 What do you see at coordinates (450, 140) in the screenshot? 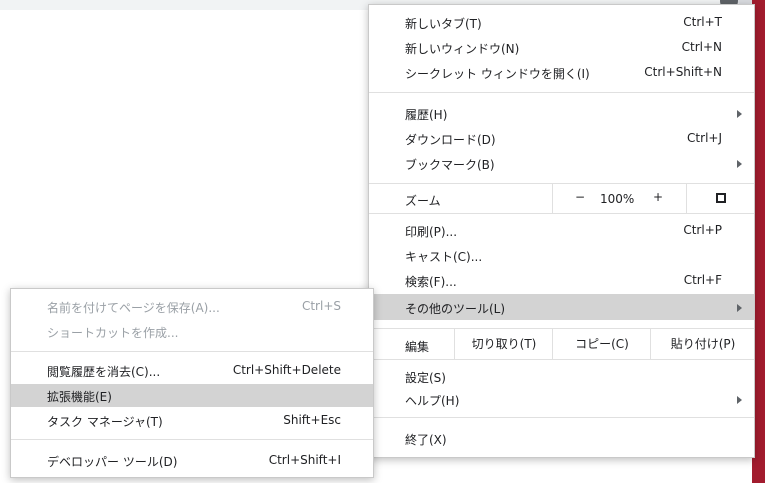
I see `menu-item-label: ダウンロード(D)` at bounding box center [450, 140].